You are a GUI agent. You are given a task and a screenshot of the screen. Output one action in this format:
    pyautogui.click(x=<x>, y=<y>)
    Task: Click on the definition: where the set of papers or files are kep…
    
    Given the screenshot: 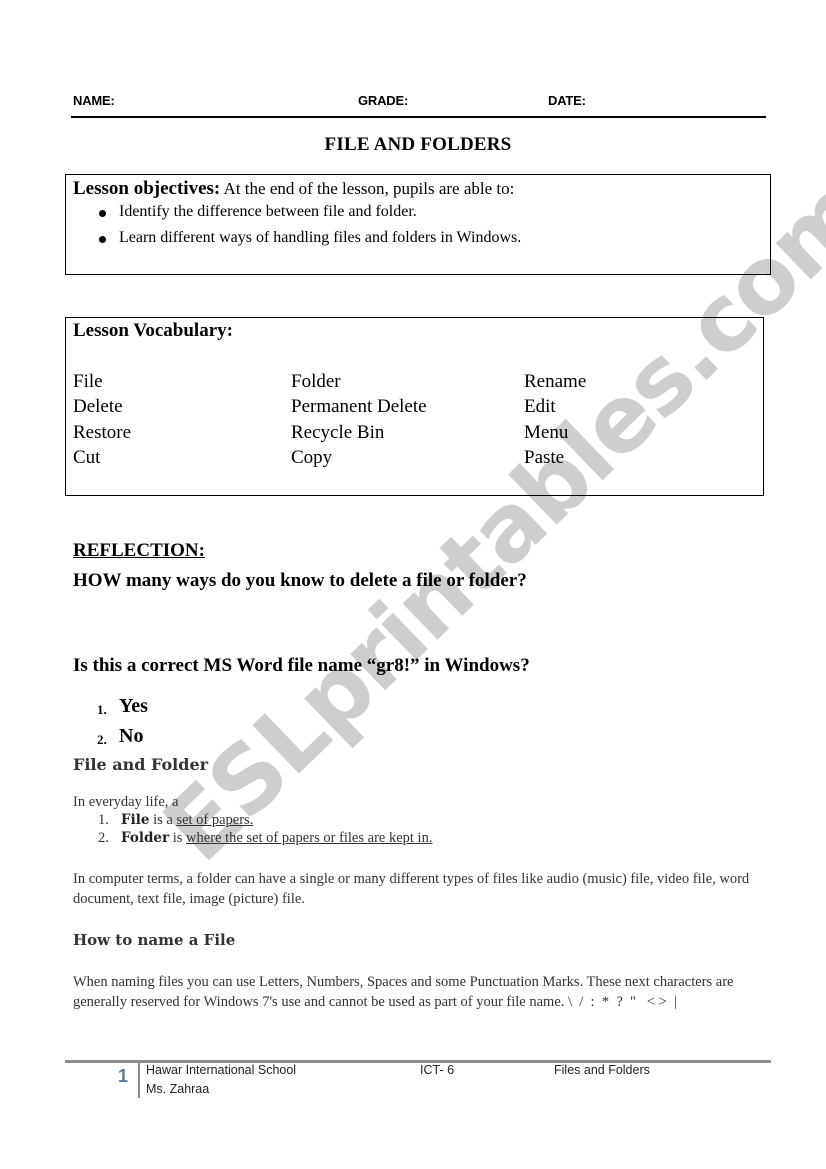 What is the action you would take?
    pyautogui.click(x=309, y=838)
    